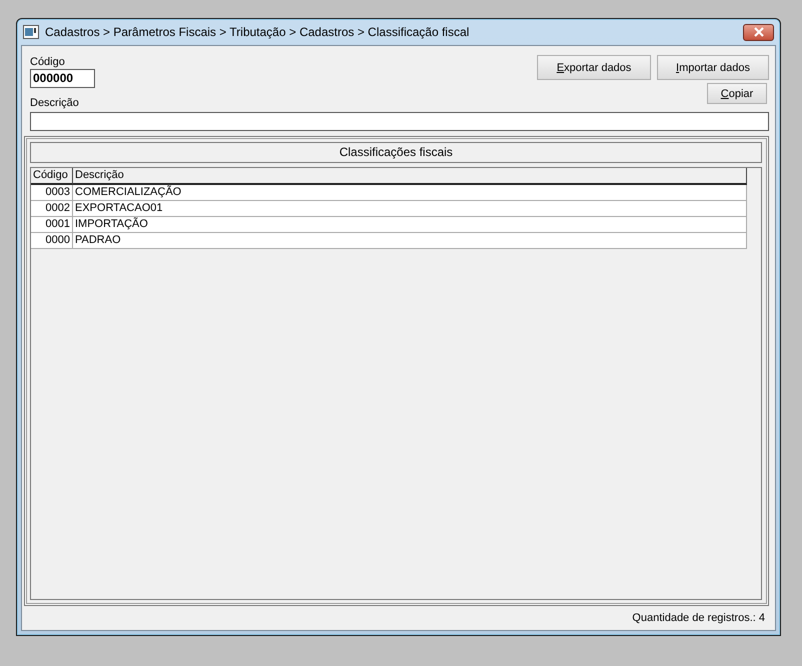 The width and height of the screenshot is (802, 666). Describe the element at coordinates (52, 225) in the screenshot. I see `table-cell: 0001` at that location.